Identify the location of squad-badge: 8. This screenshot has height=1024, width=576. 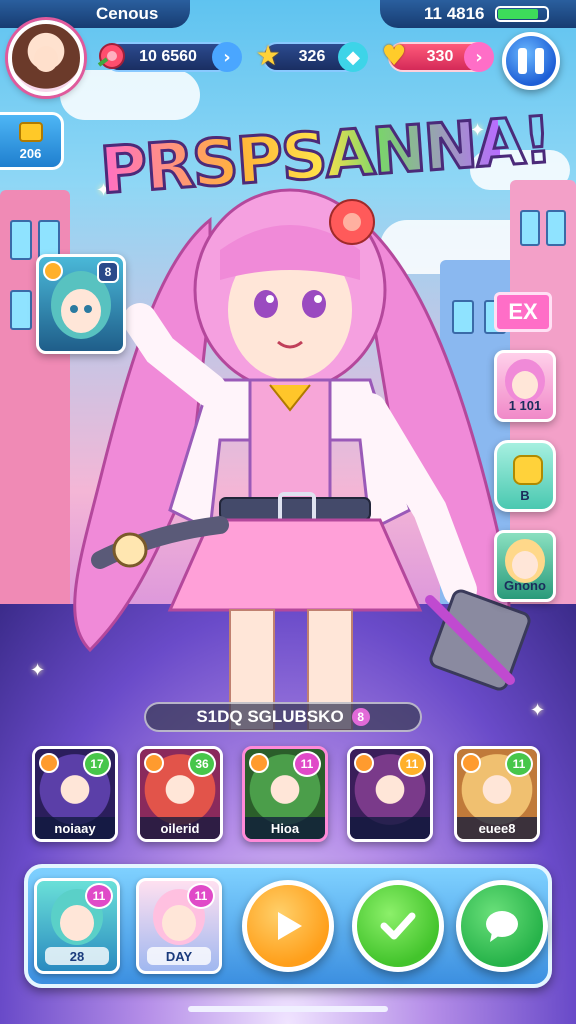
(360, 717).